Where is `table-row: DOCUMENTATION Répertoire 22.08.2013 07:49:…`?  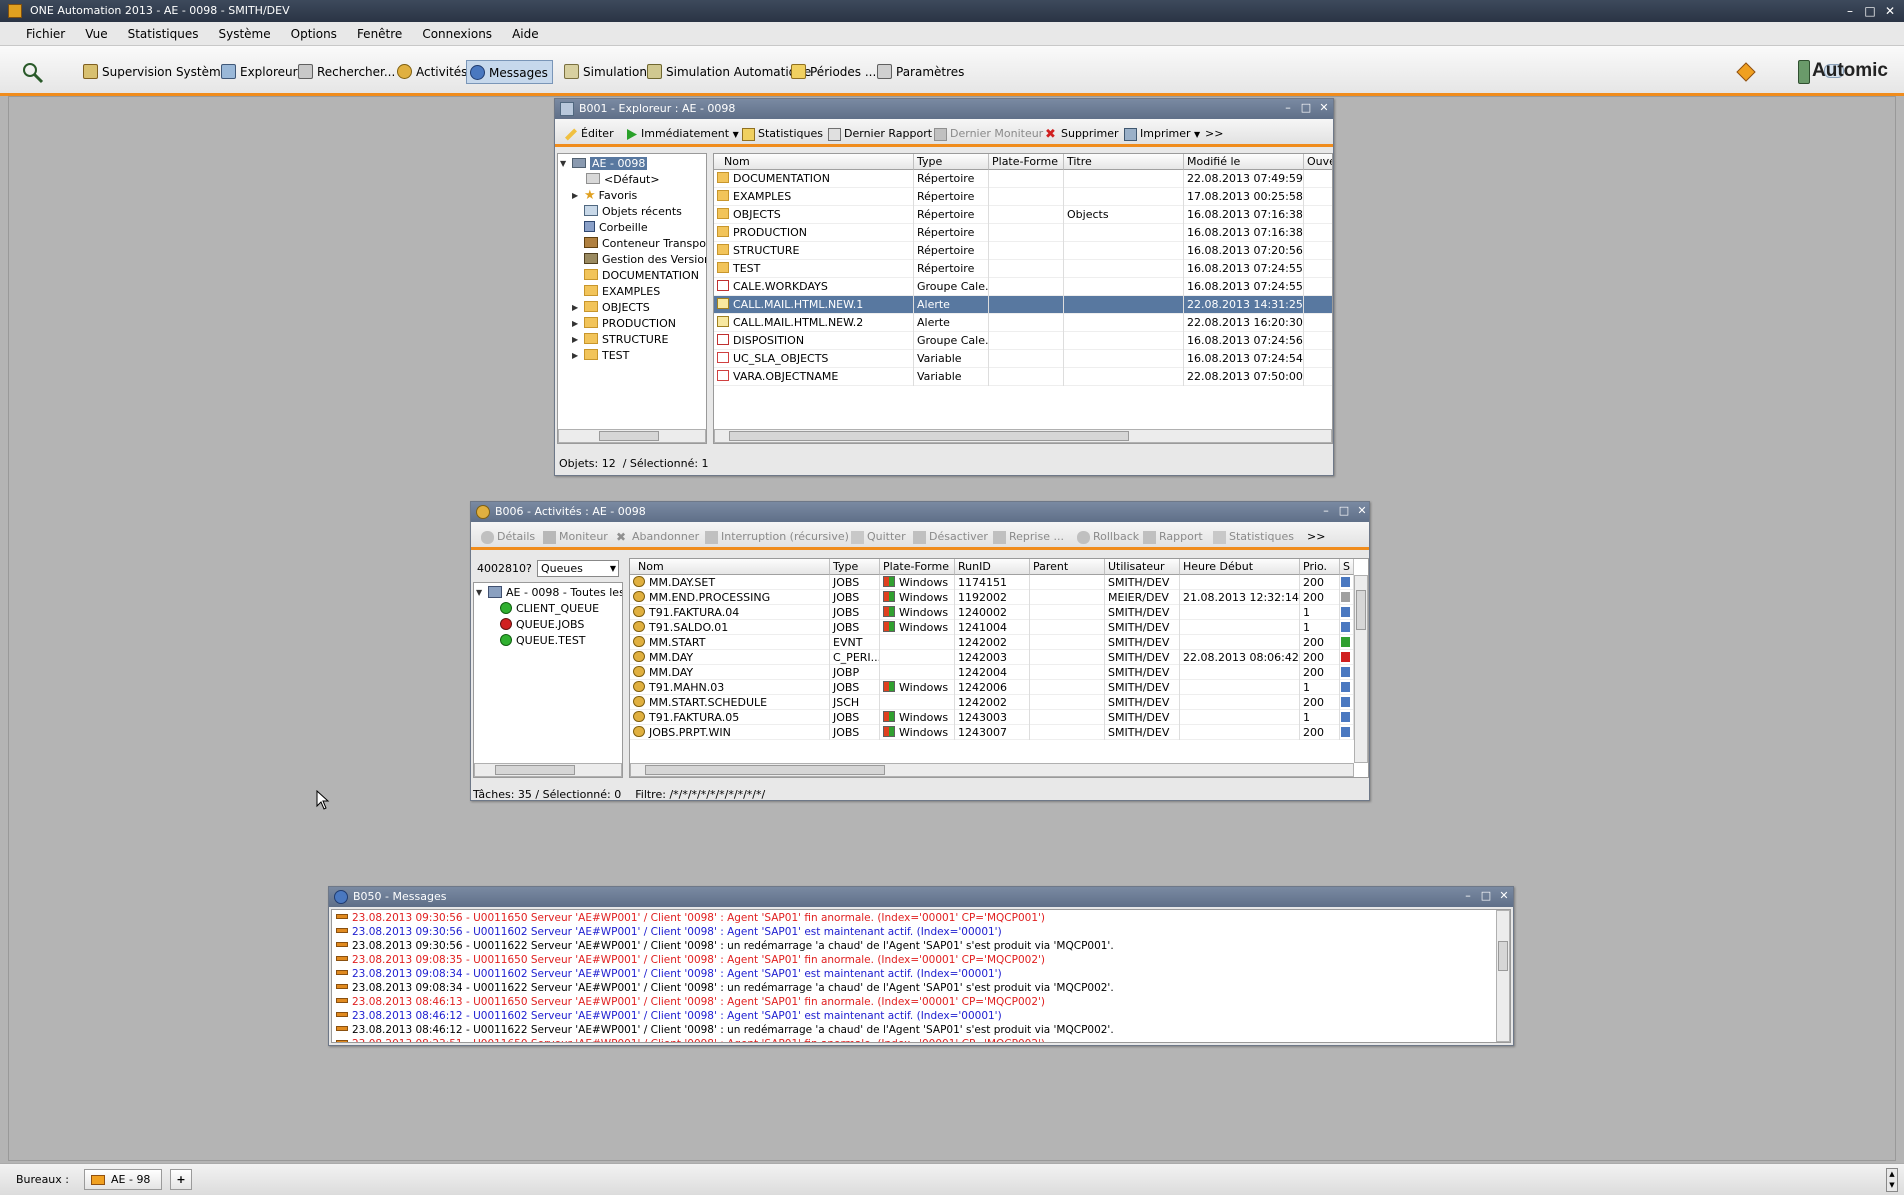 table-row: DOCUMENTATION Répertoire 22.08.2013 07:49:… is located at coordinates (1023, 179).